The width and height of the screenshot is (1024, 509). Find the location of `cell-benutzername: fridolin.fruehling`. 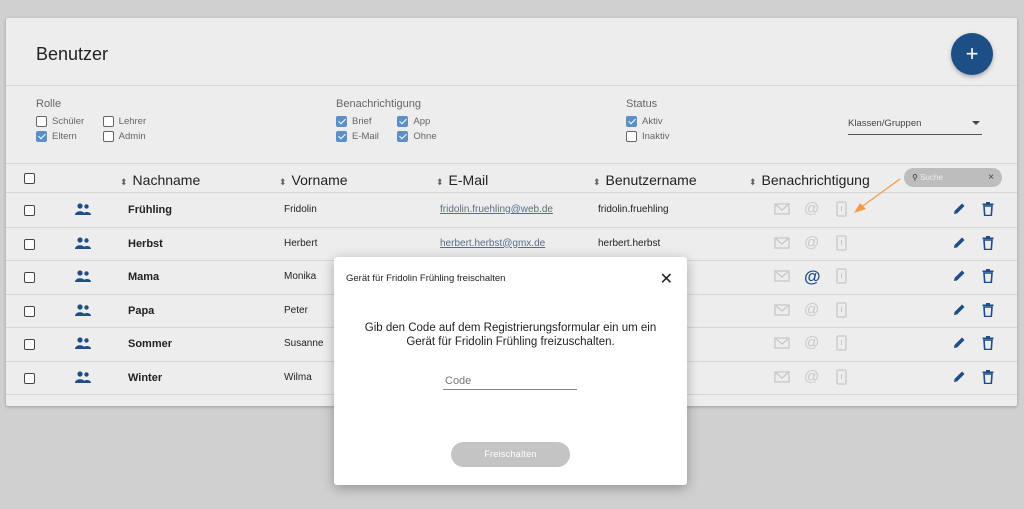

cell-benutzername: fridolin.fruehling is located at coordinates (633, 209).